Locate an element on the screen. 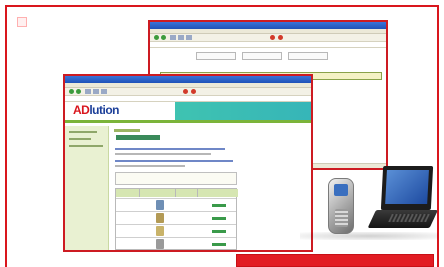 This screenshot has width=444, height=267. phone-keypad is located at coordinates (341, 218).